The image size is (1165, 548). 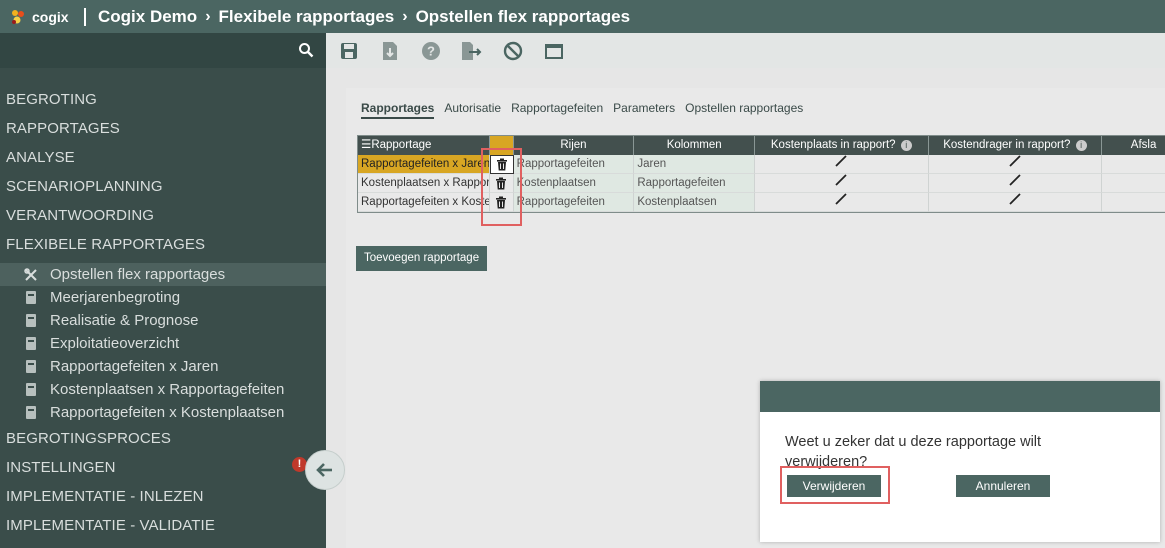 What do you see at coordinates (163, 186) in the screenshot?
I see `sidebar-item-scenarioplanning: SCENARIOPLANNING` at bounding box center [163, 186].